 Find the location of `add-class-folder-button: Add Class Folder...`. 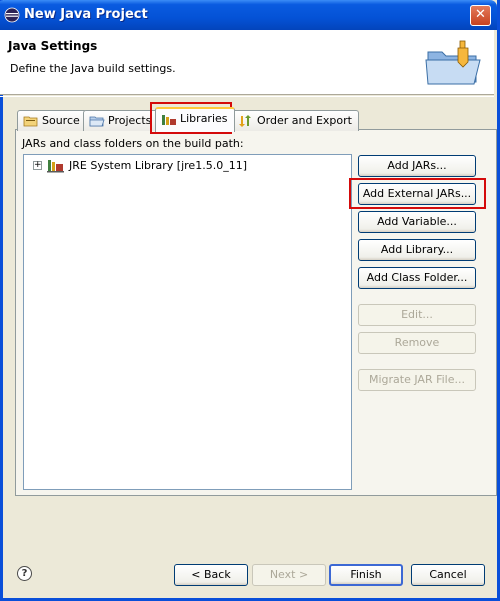

add-class-folder-button: Add Class Folder... is located at coordinates (417, 278).